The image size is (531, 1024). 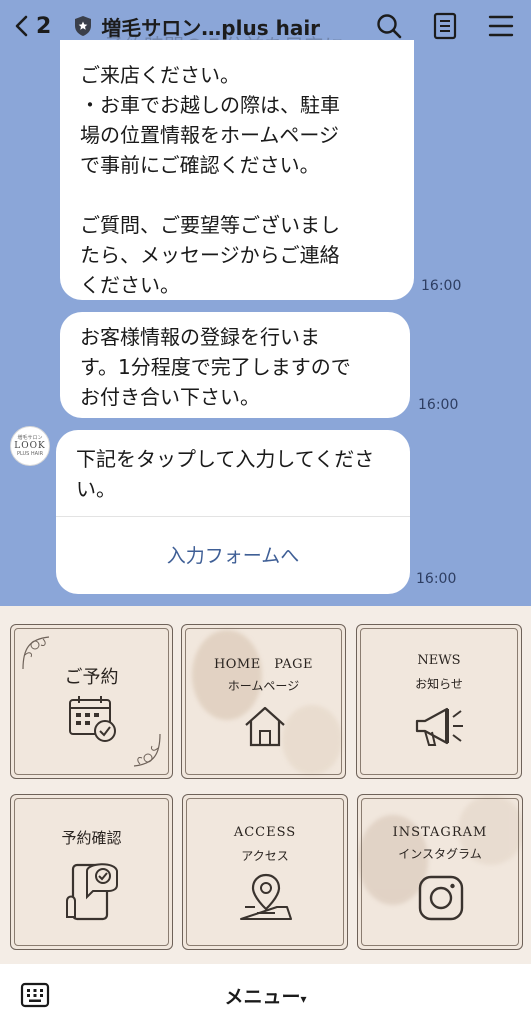 I want to click on tile-subtitle: ホームページ, so click(x=263, y=686).